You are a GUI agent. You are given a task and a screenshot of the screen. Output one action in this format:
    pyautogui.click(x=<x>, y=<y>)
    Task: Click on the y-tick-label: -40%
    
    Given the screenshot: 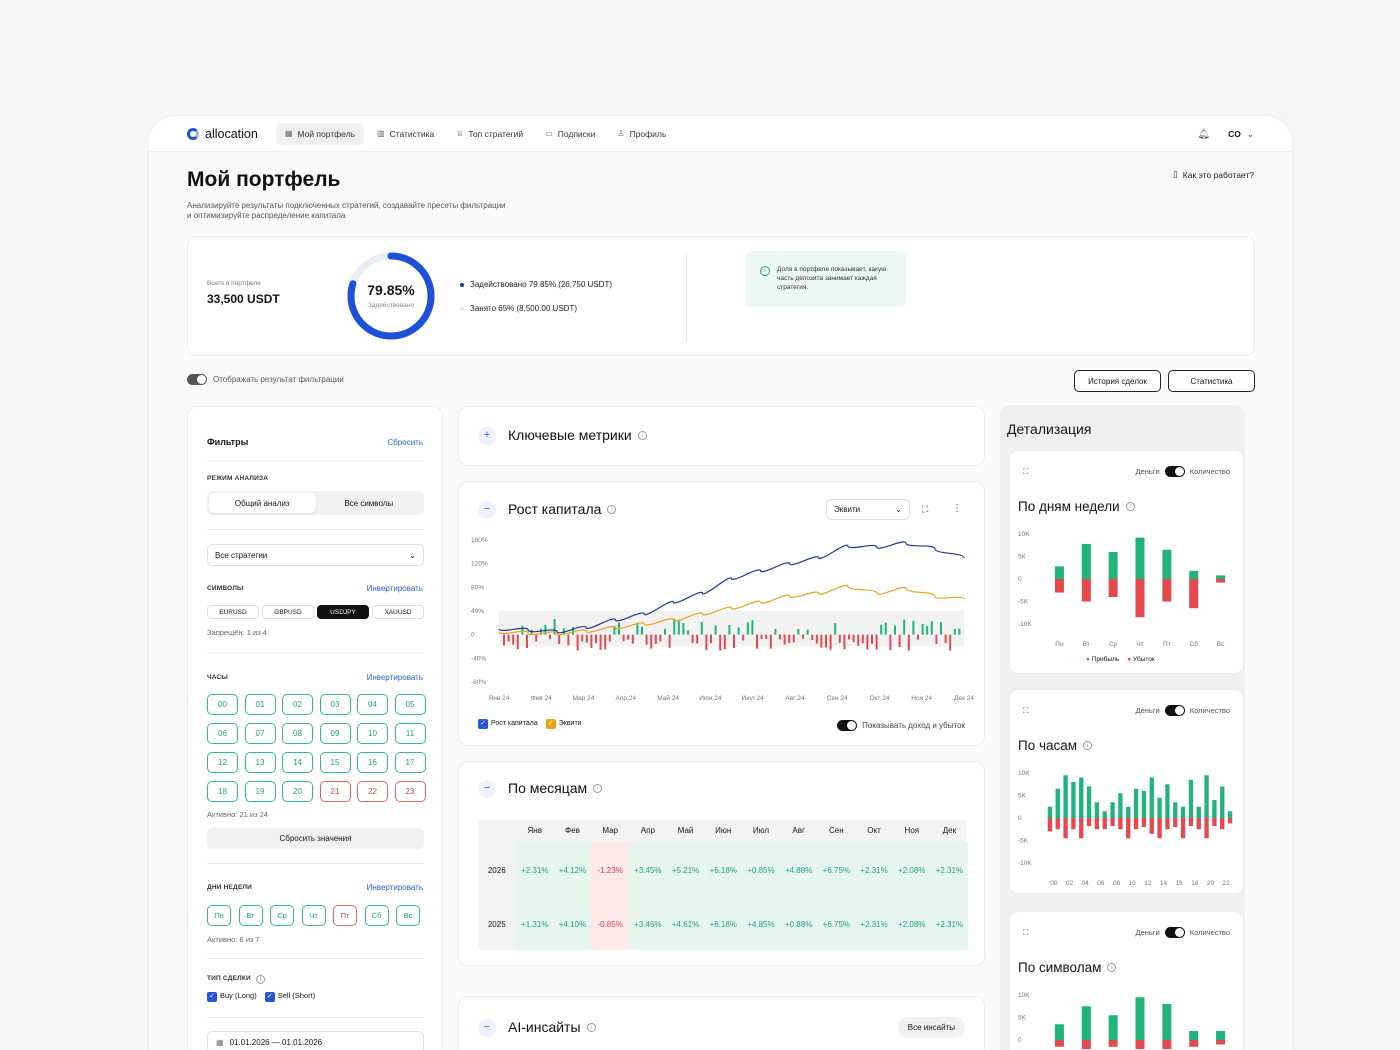 What is the action you would take?
    pyautogui.click(x=478, y=658)
    